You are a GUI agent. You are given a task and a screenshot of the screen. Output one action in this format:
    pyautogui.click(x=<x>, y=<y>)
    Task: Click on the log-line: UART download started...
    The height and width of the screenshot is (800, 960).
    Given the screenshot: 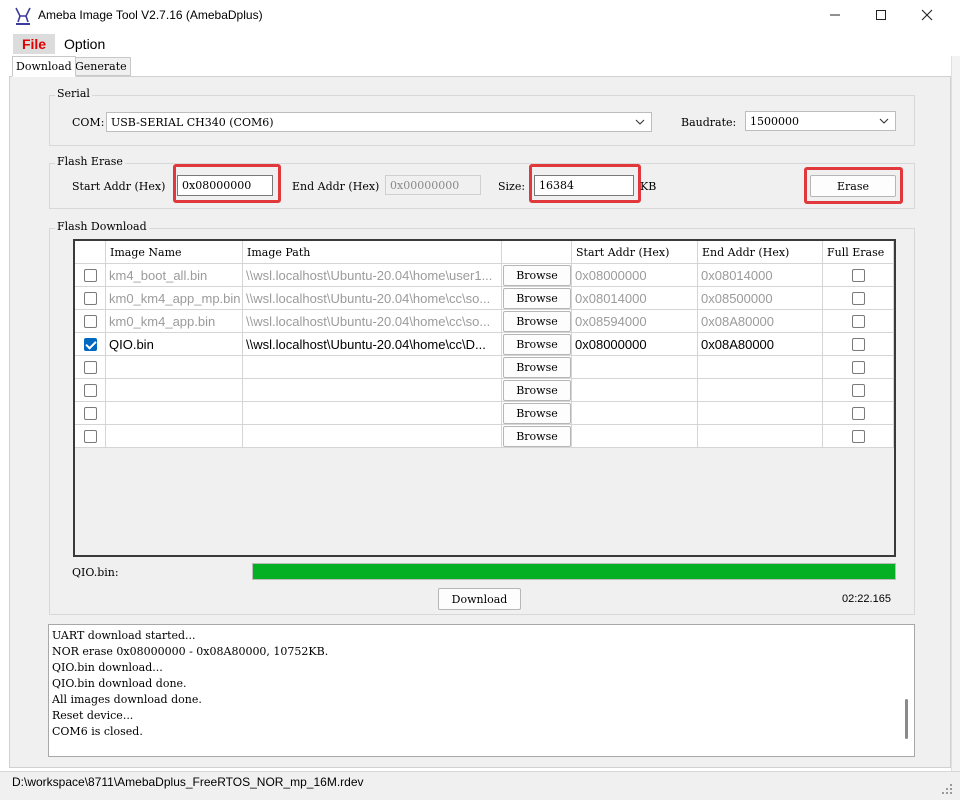 What is the action you would take?
    pyautogui.click(x=124, y=635)
    